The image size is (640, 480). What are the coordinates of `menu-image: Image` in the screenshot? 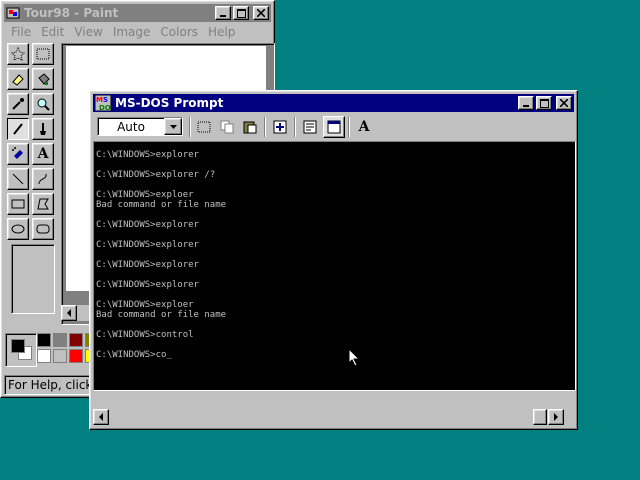 It's located at (132, 32).